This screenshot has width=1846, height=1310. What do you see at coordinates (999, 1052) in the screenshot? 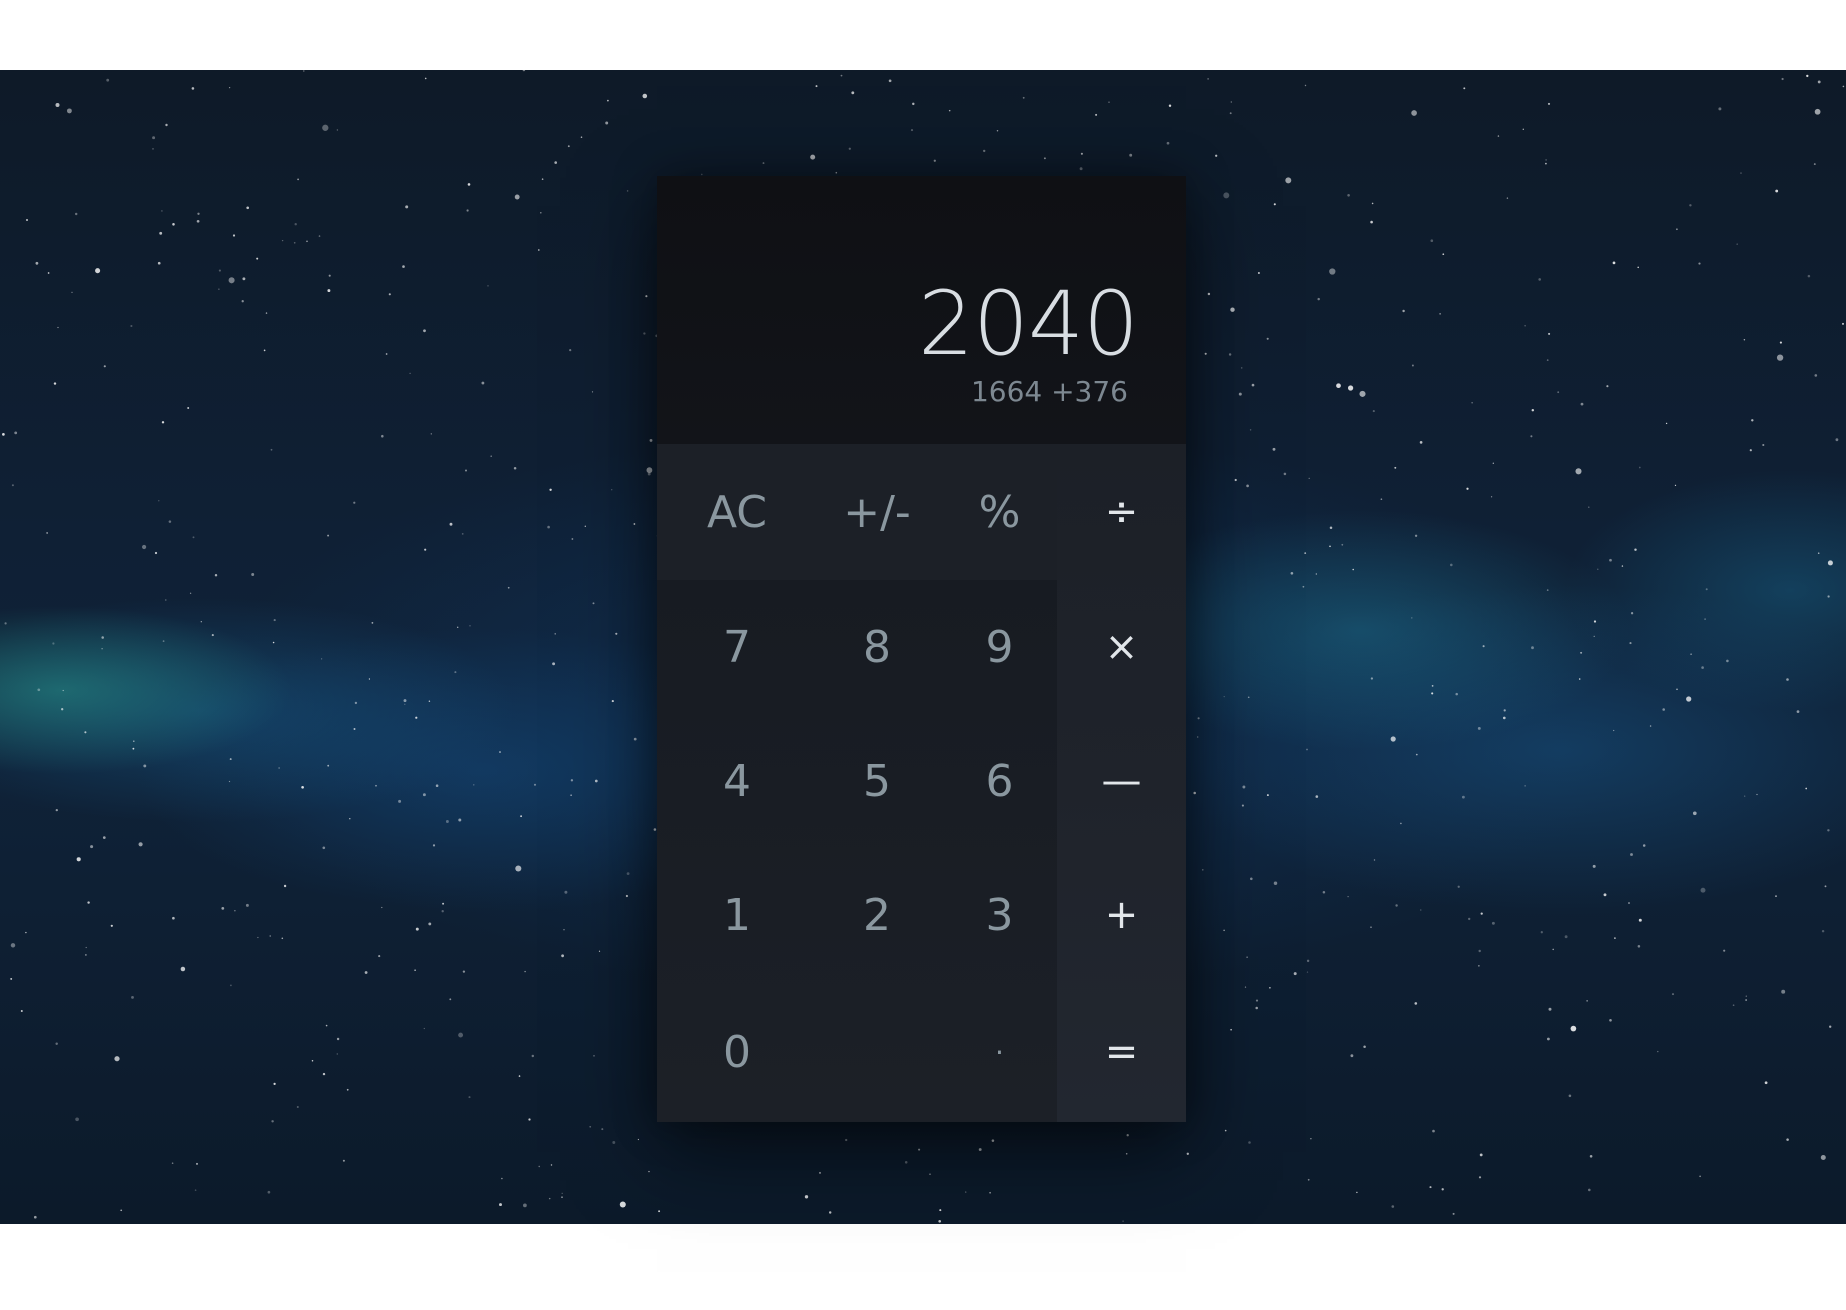
I see `decimal-point-button: ·` at bounding box center [999, 1052].